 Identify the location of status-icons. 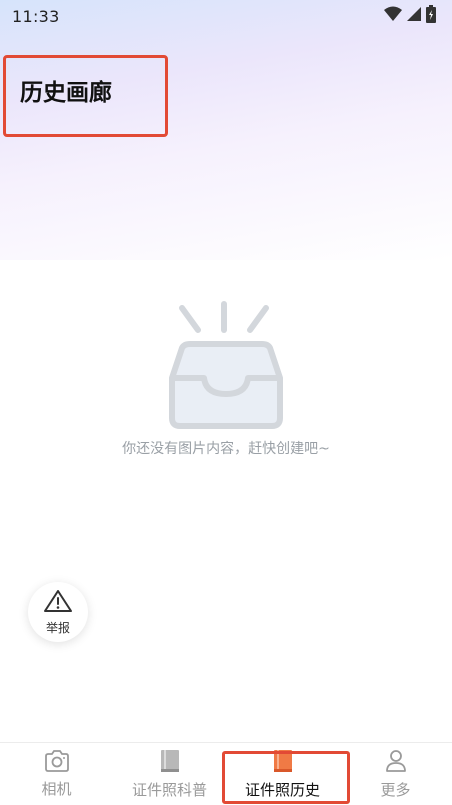
(410, 16).